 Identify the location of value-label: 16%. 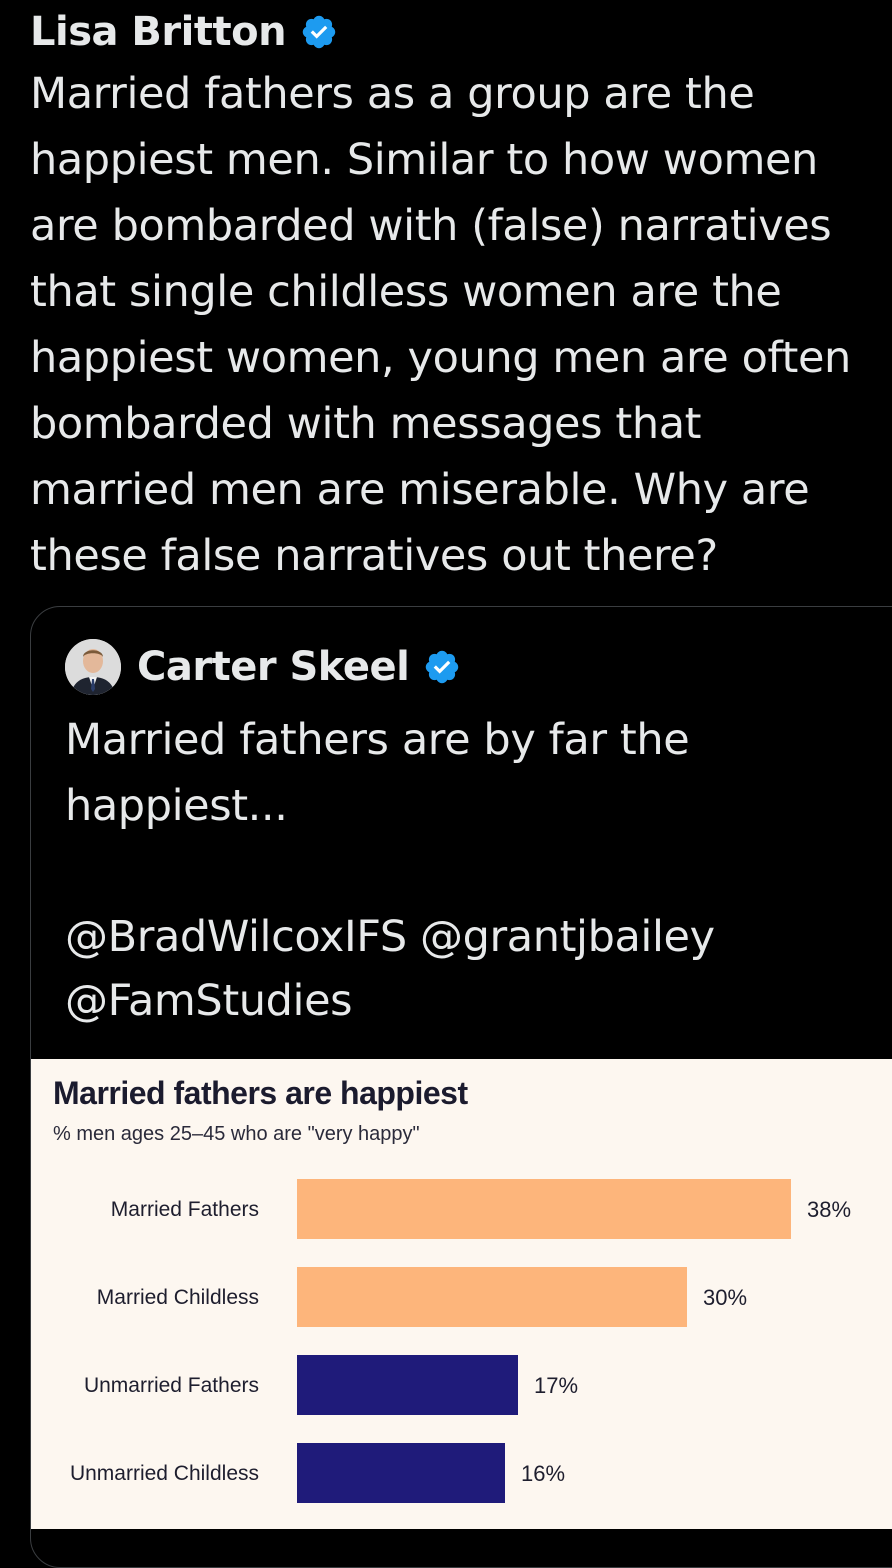
(543, 1473).